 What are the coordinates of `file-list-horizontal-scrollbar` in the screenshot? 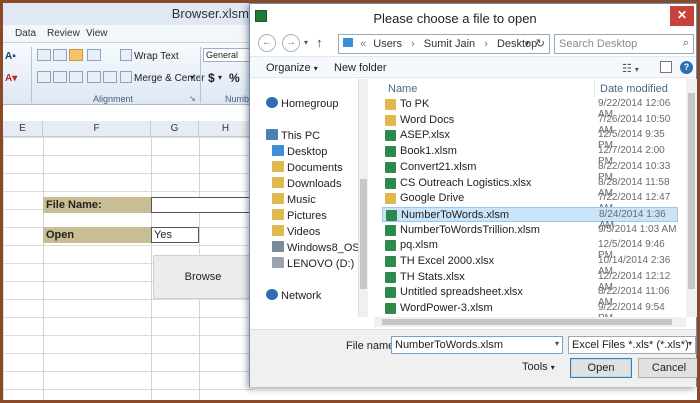 It's located at (530, 322).